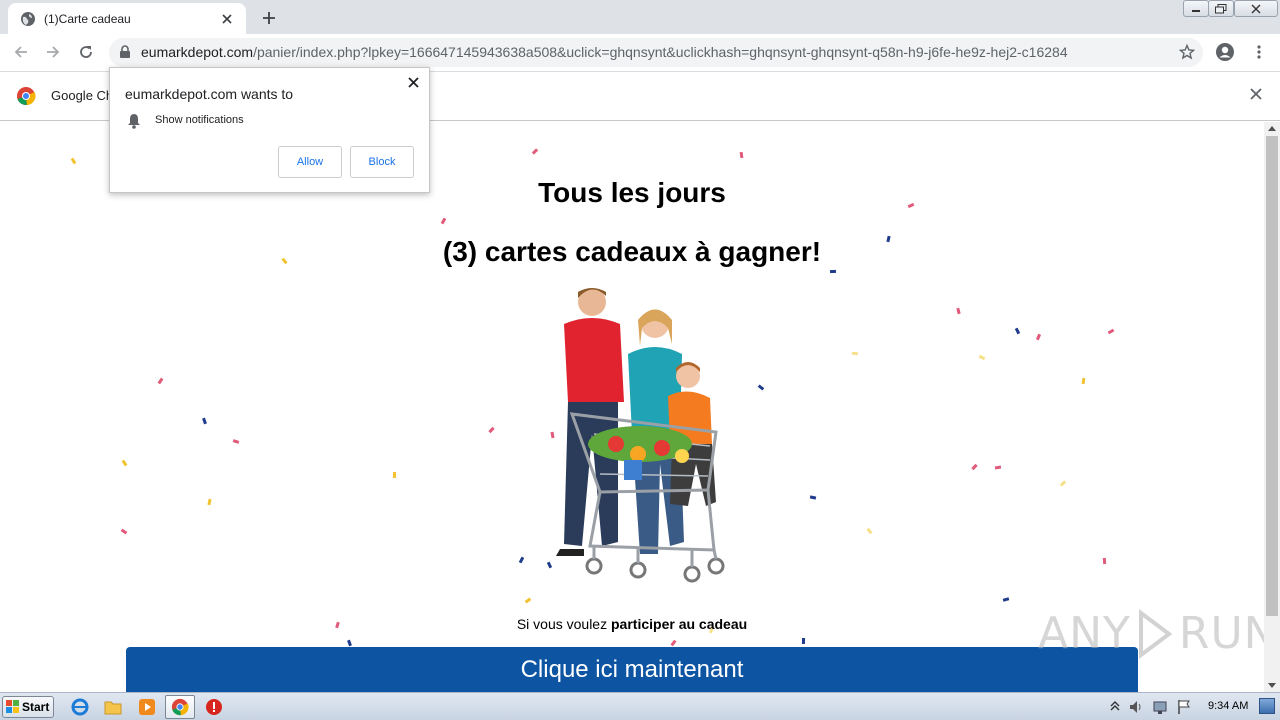  Describe the element at coordinates (1272, 128) in the screenshot. I see `scroll-up-icon` at that location.